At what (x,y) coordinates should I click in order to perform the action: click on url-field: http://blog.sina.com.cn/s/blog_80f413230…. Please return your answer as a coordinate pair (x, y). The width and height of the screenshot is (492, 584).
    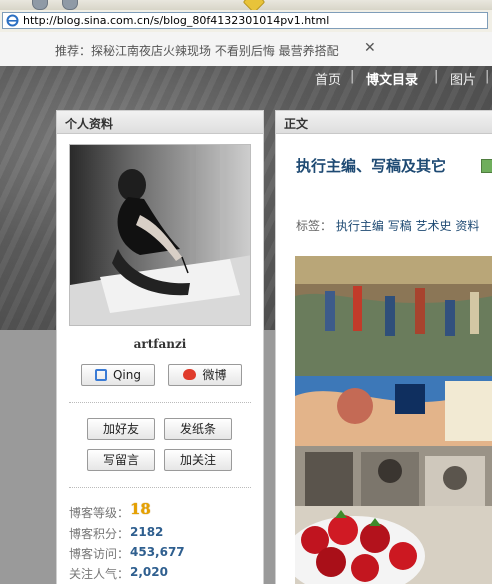
    Looking at the image, I should click on (245, 20).